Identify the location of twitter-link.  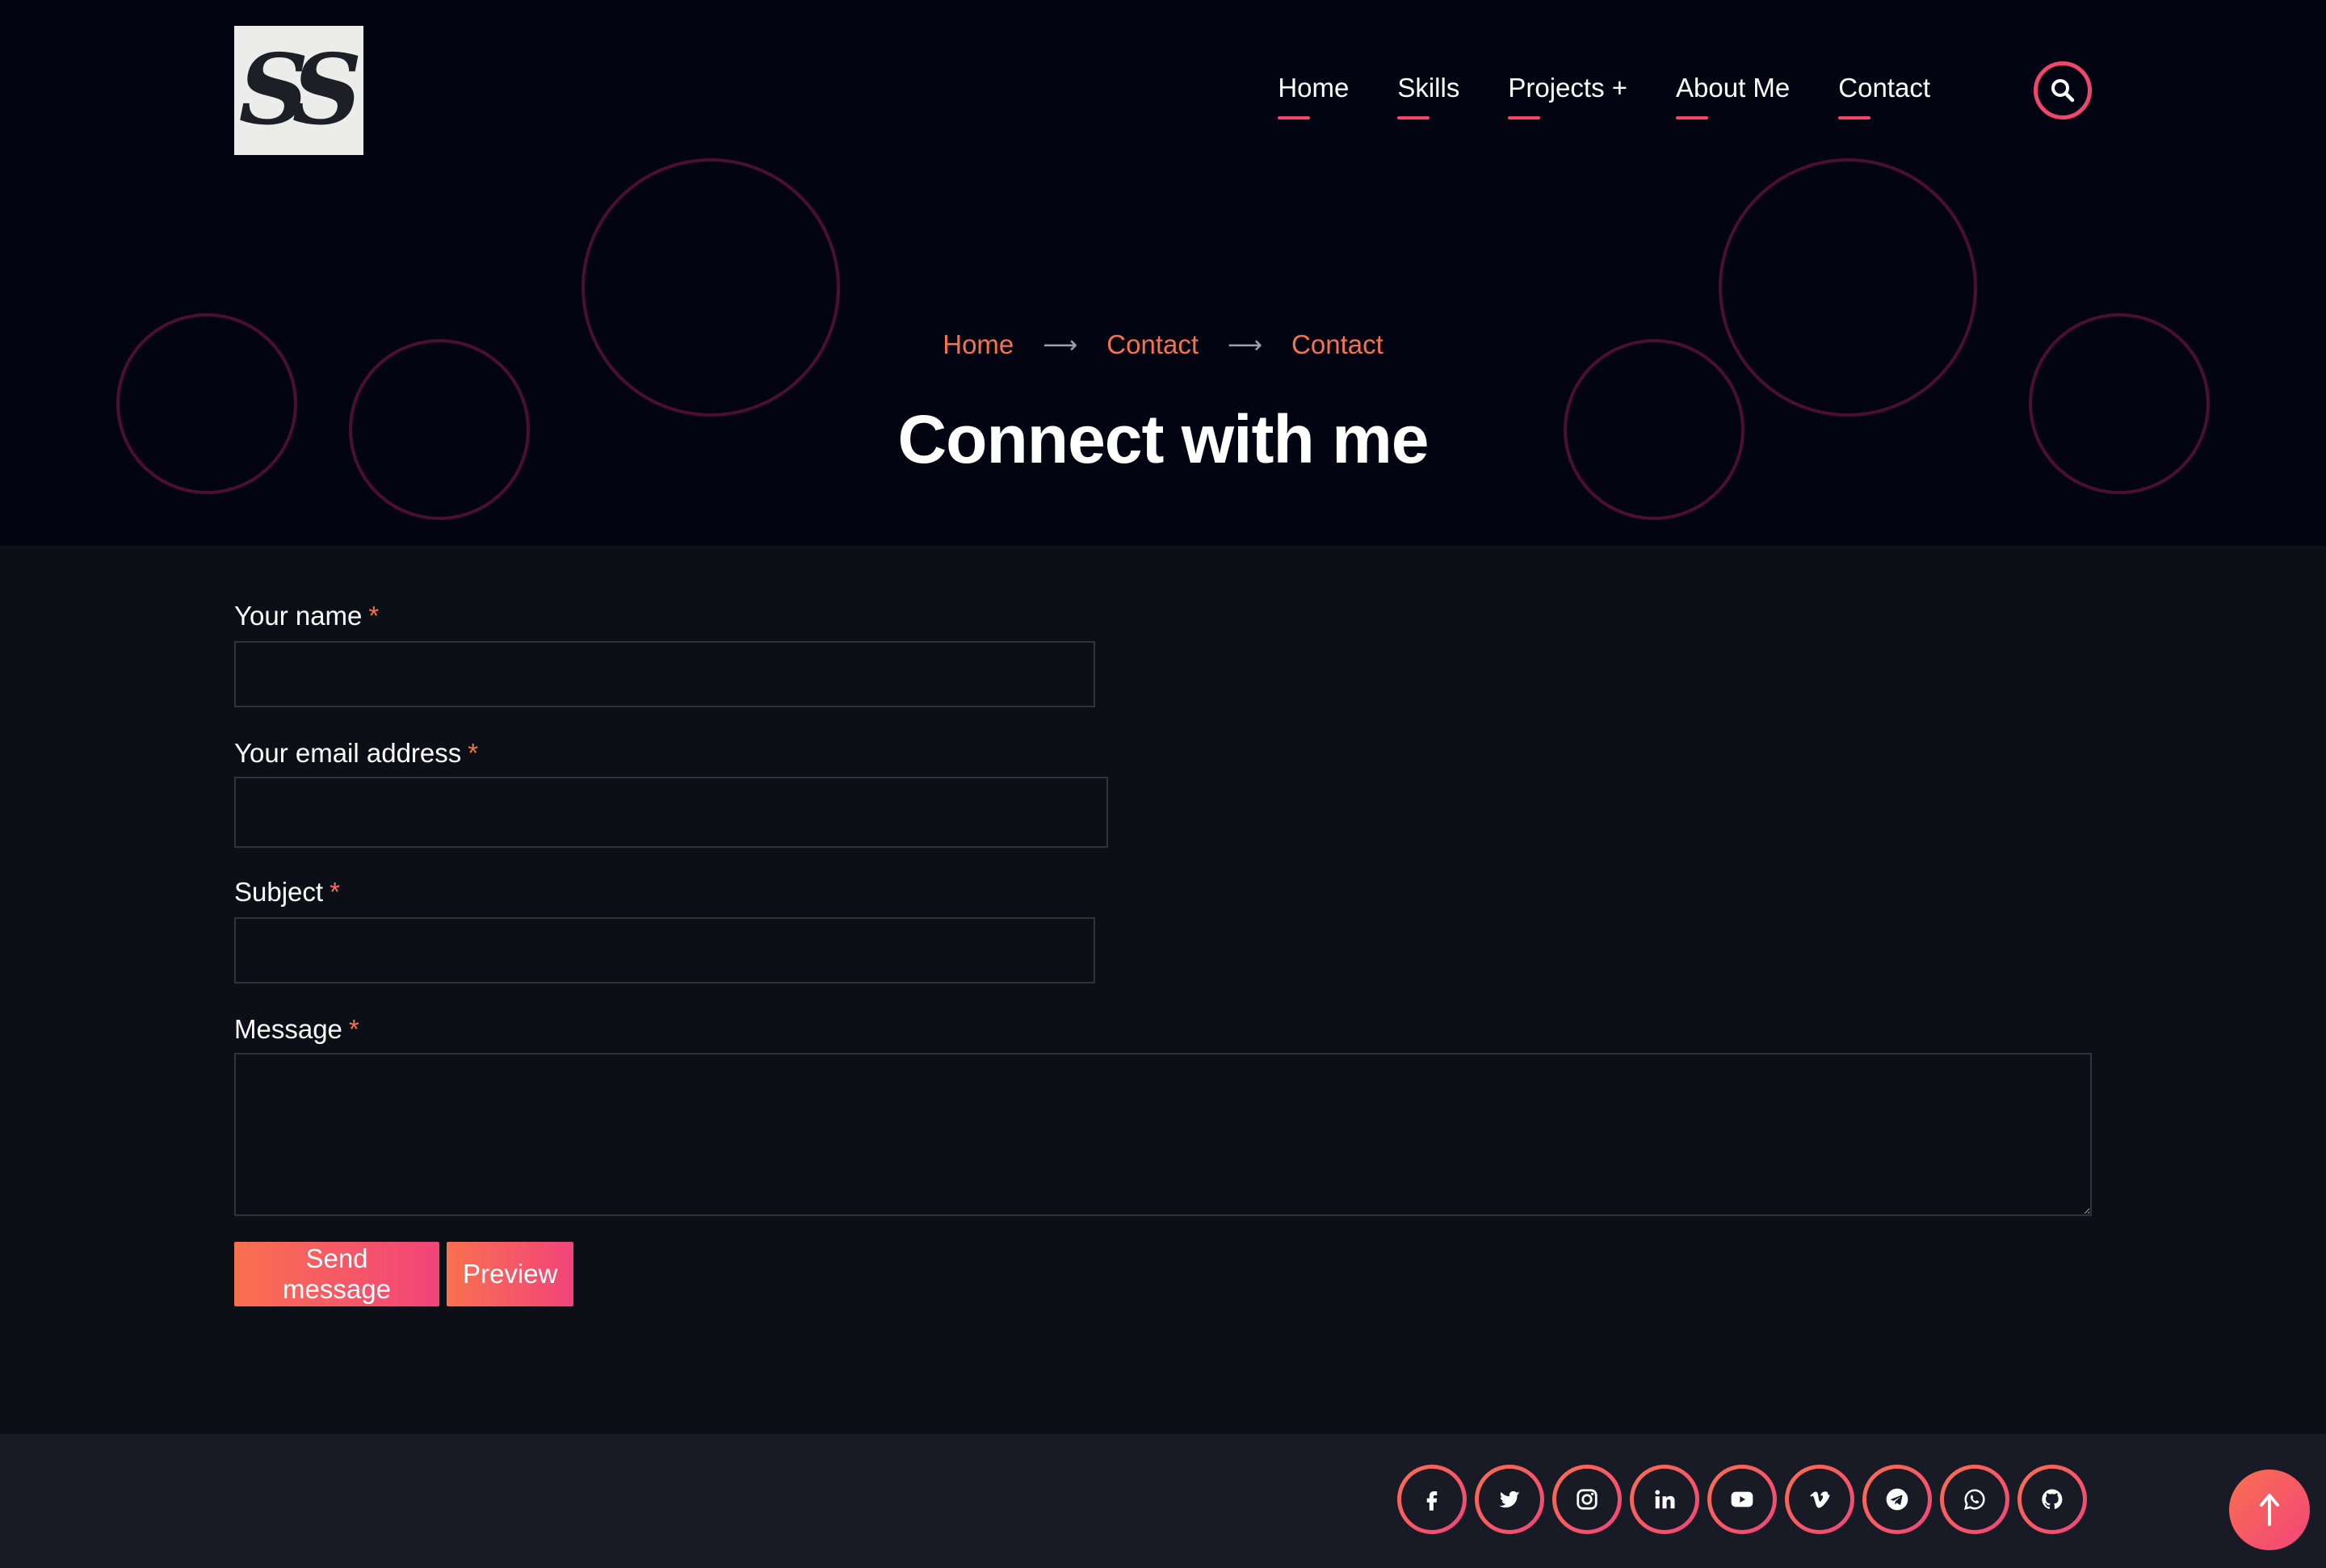
(1509, 1499).